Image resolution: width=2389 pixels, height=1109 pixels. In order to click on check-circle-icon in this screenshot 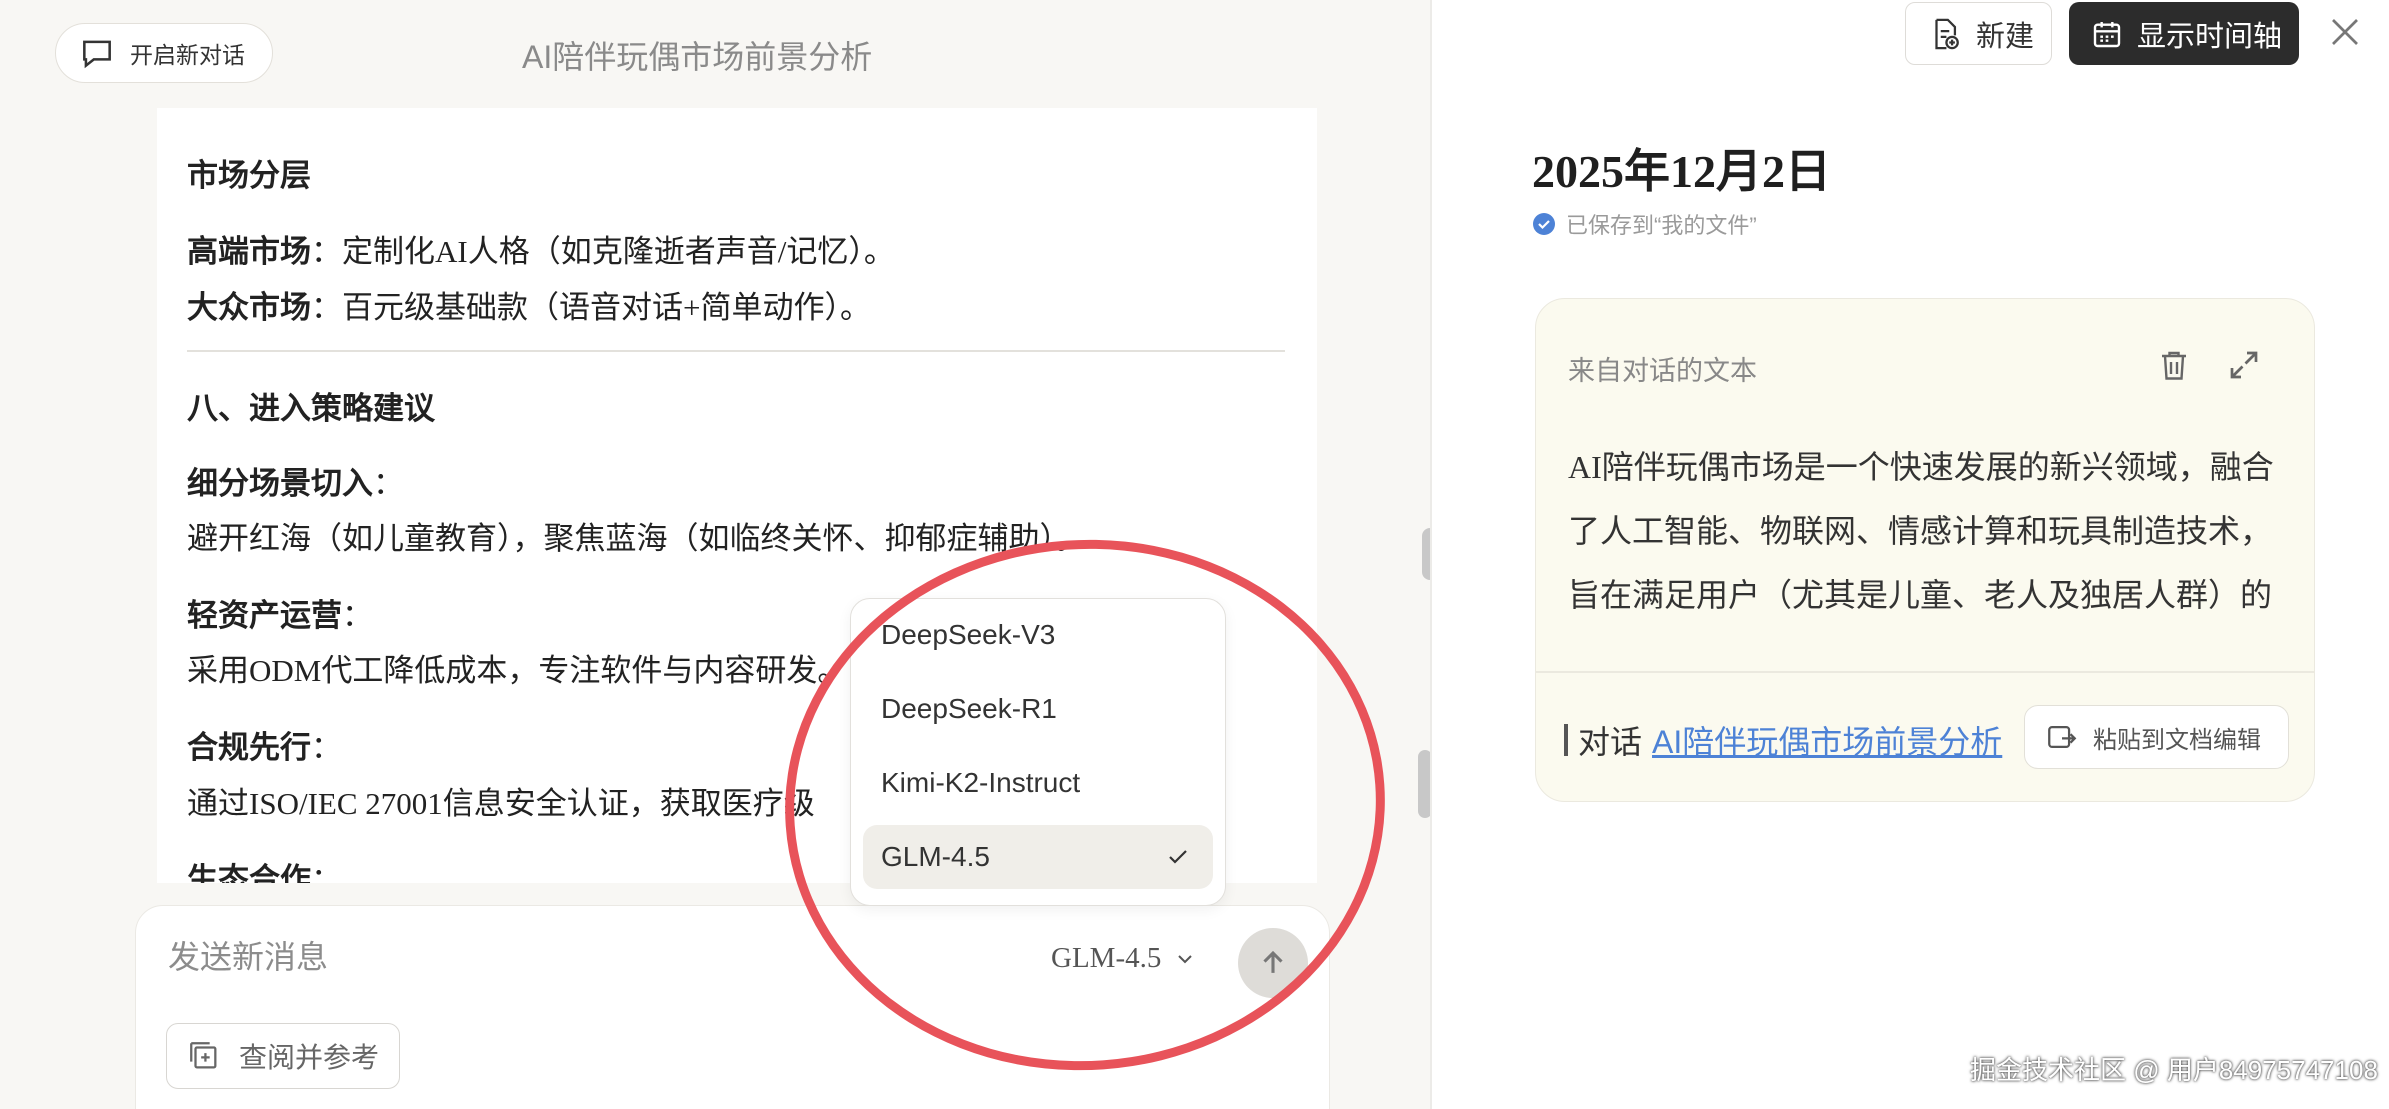, I will do `click(1544, 224)`.